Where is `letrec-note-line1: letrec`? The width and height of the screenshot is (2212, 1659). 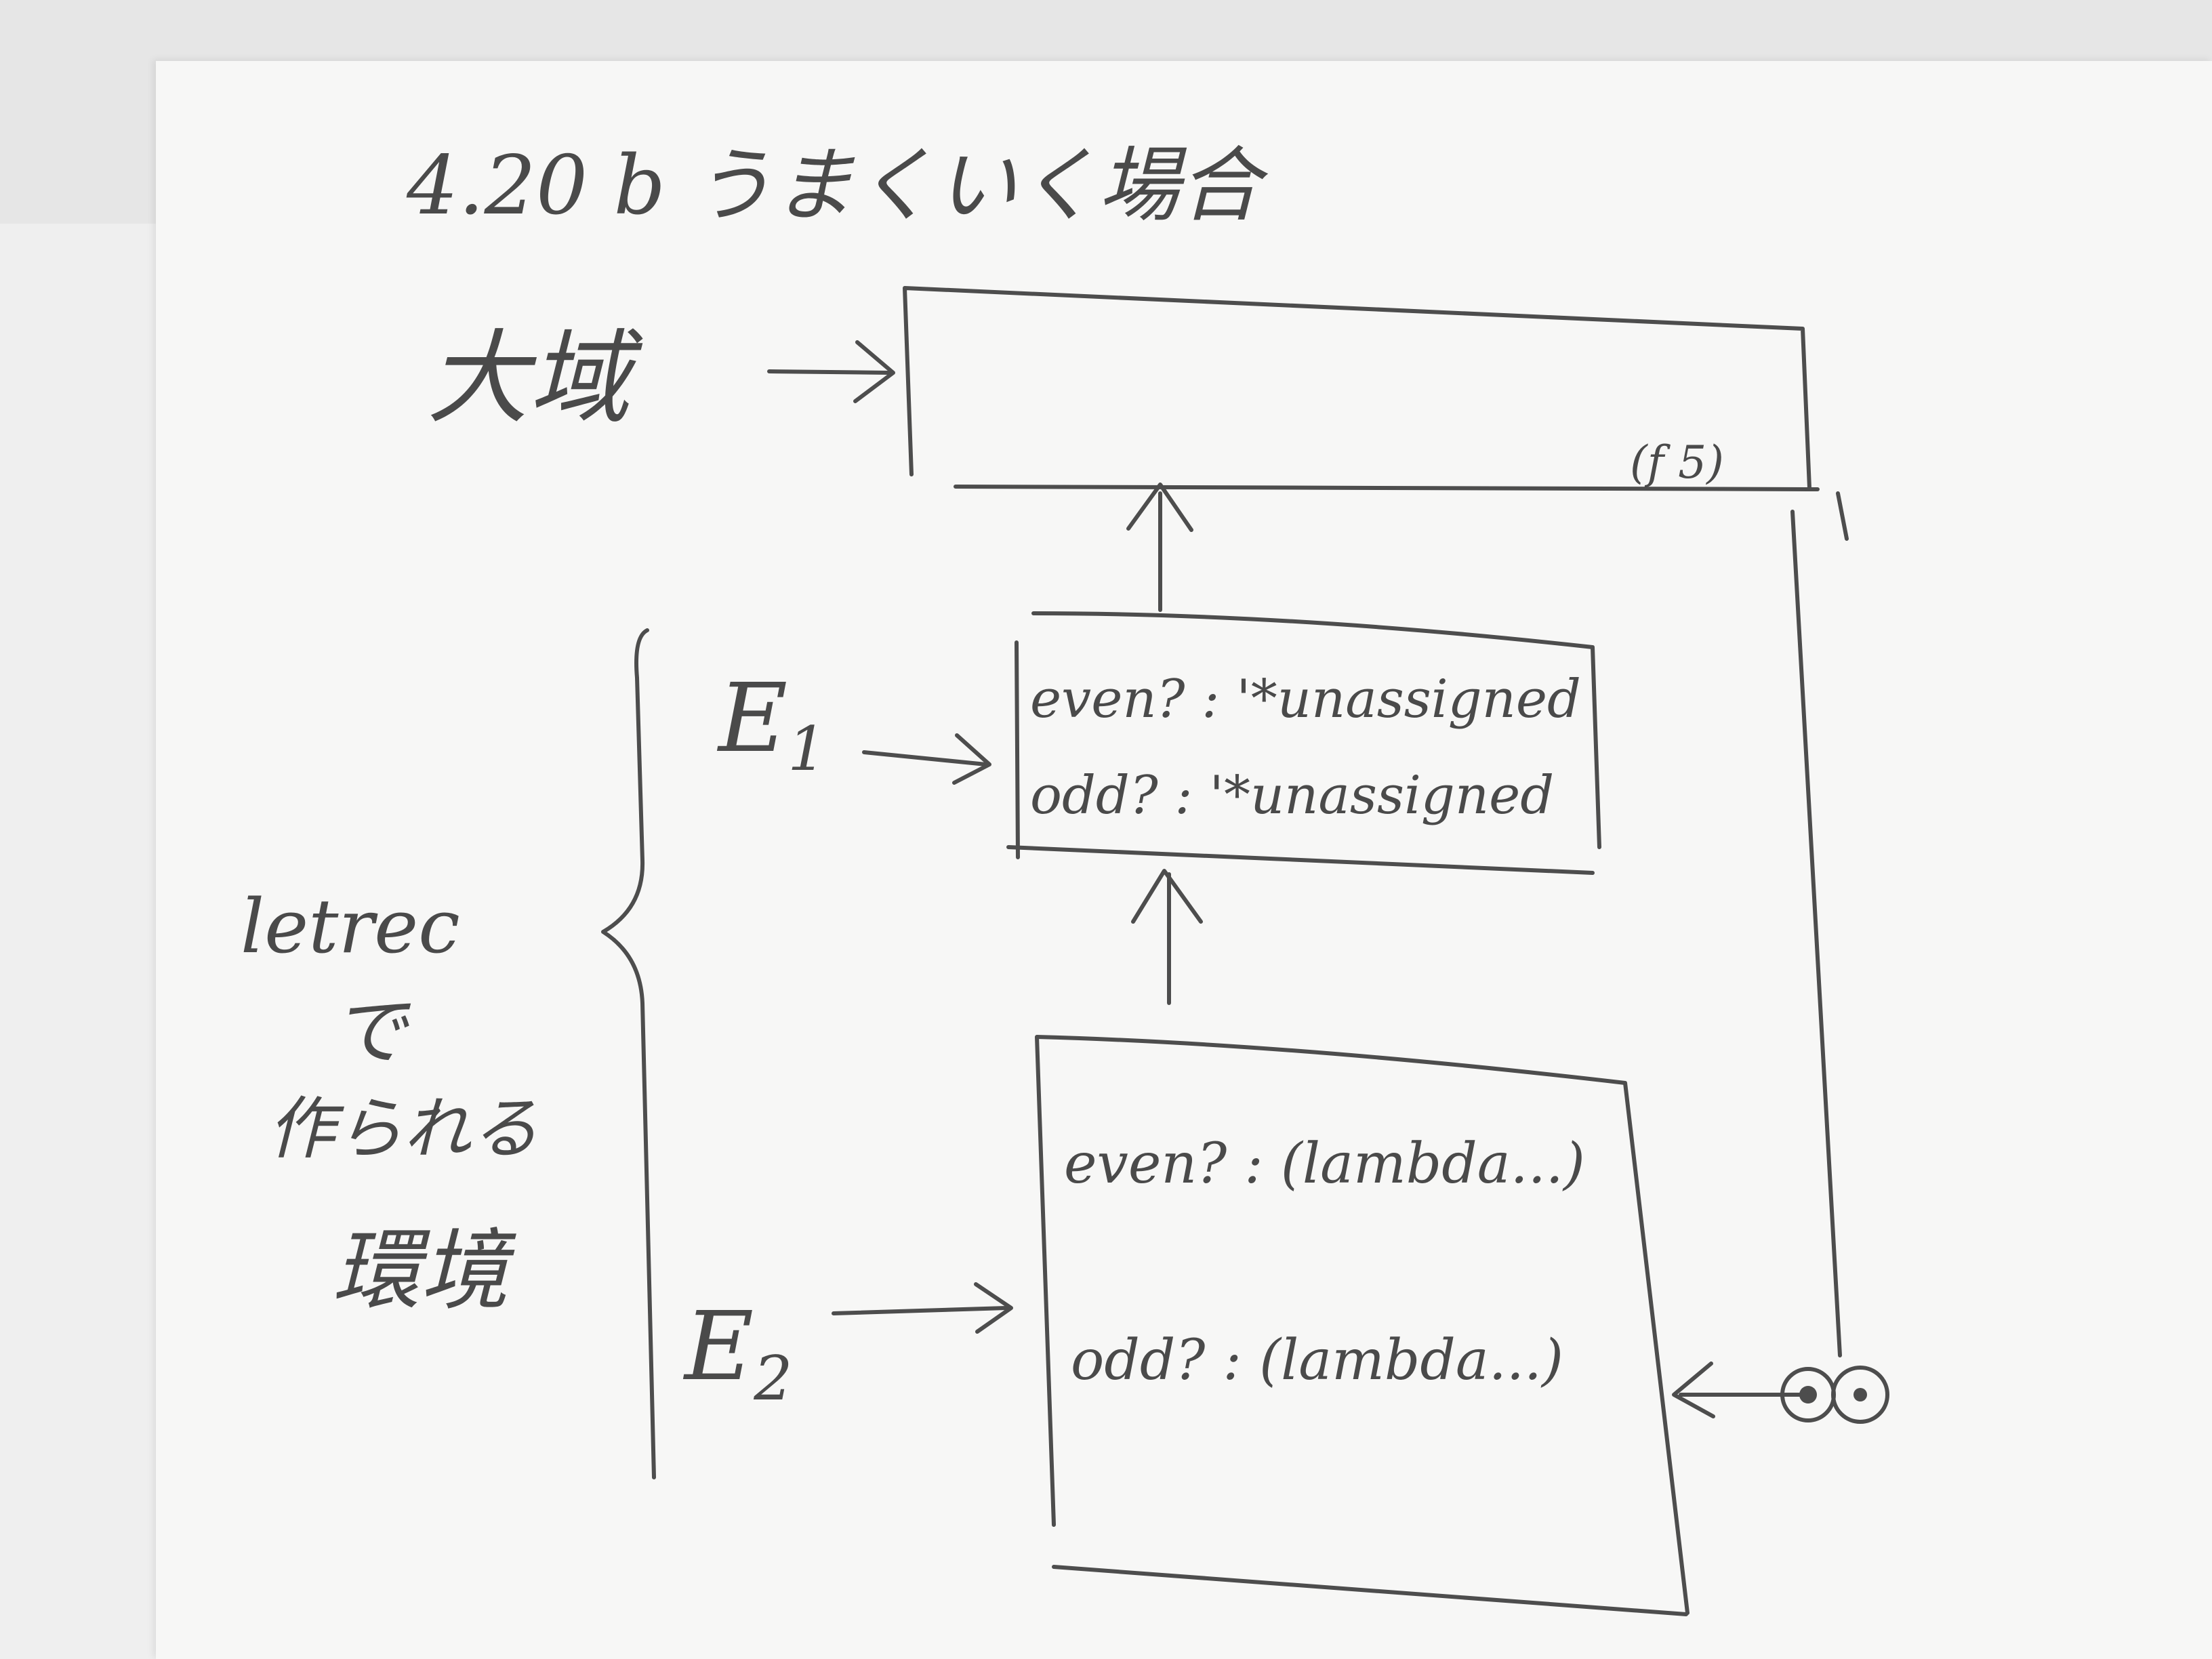 letrec-note-line1: letrec is located at coordinates (350, 926).